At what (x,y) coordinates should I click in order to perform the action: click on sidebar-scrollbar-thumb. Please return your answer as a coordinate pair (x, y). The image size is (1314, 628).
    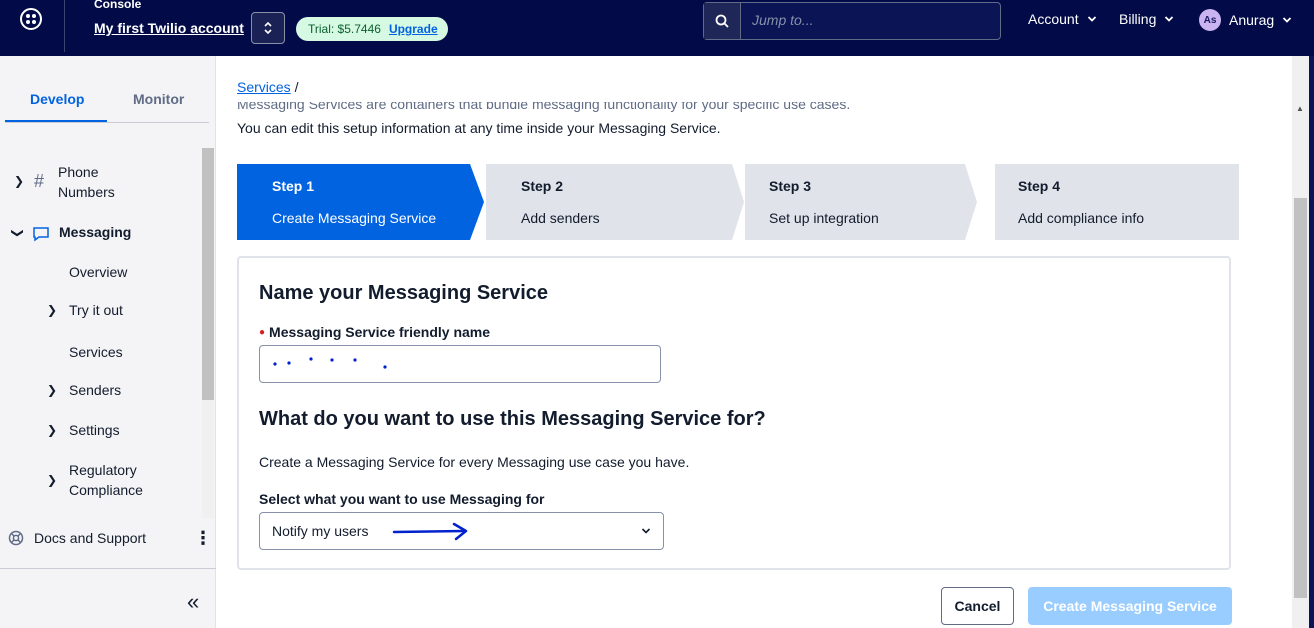
    Looking at the image, I should click on (208, 274).